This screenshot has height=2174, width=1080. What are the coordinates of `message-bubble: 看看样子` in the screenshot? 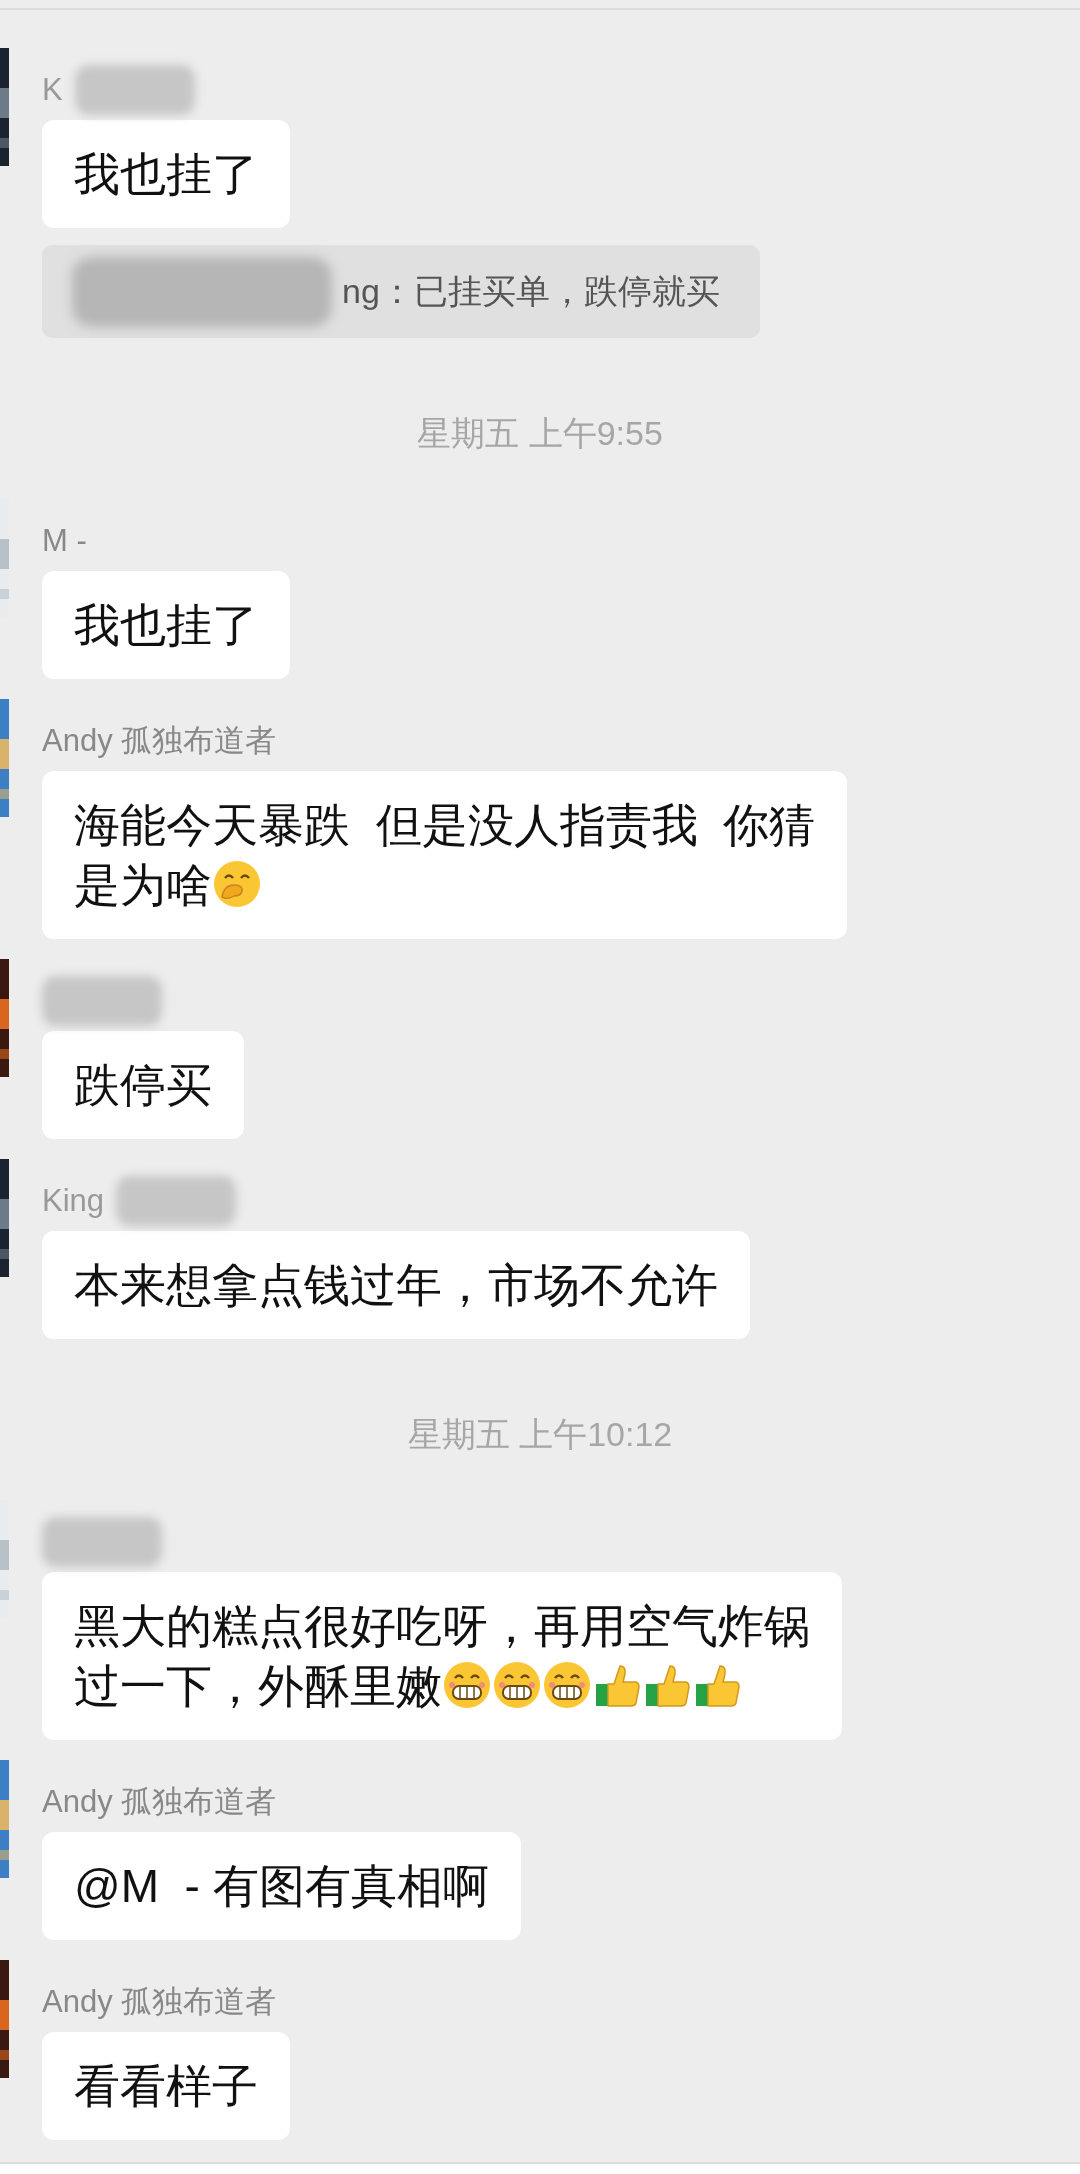 It's located at (166, 2086).